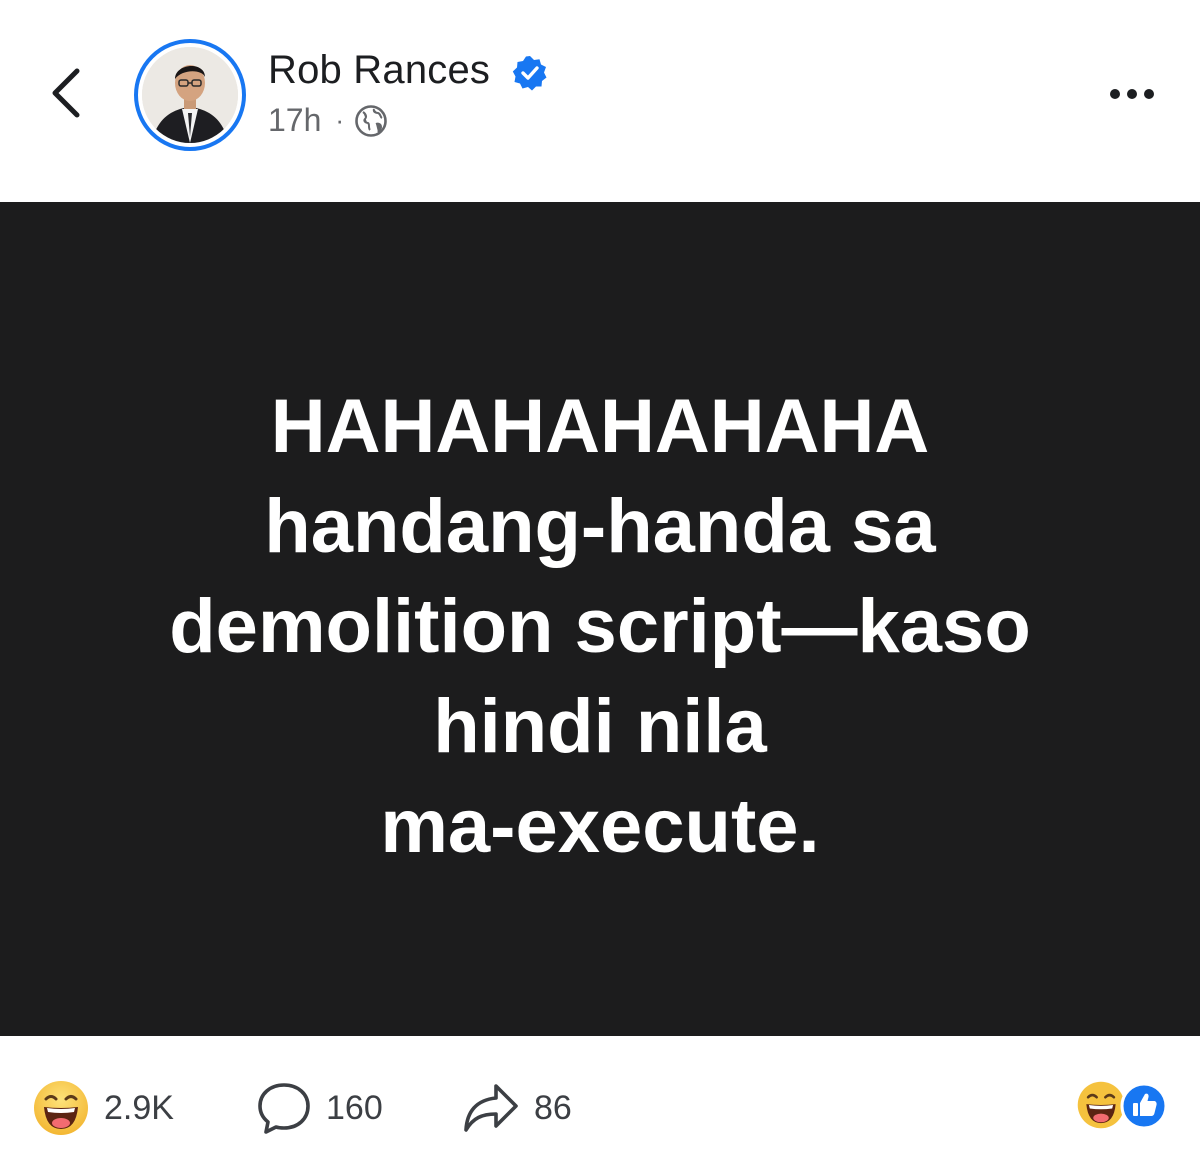 The image size is (1200, 1168). What do you see at coordinates (379, 70) in the screenshot?
I see `author-name: Rob Rances` at bounding box center [379, 70].